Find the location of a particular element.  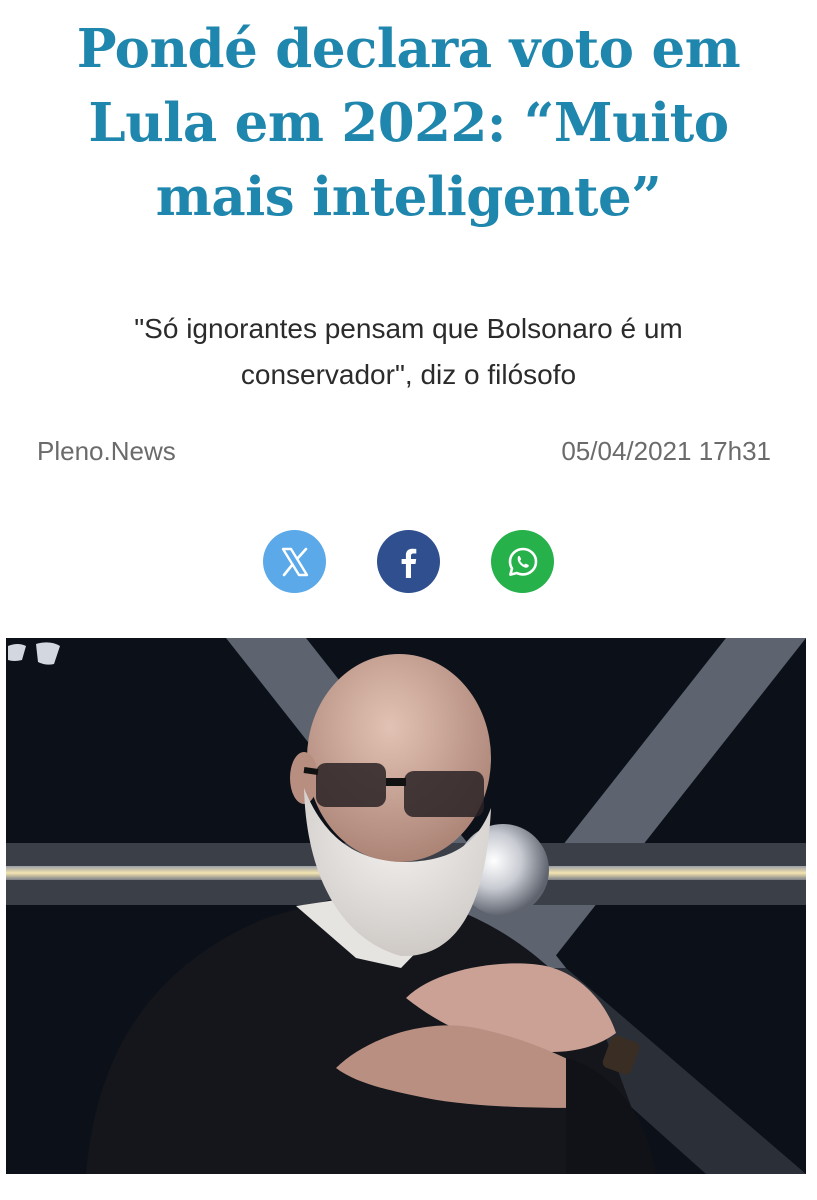

headline-line: mais inteligente” is located at coordinates (408, 197).